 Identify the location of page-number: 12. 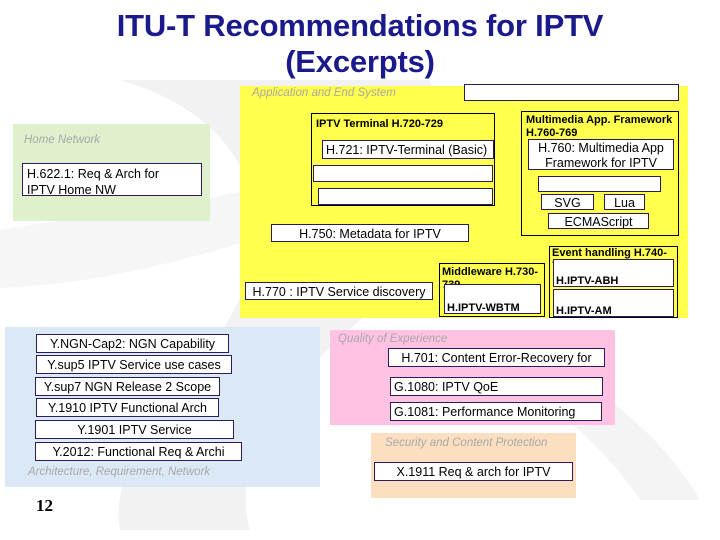
(44, 505).